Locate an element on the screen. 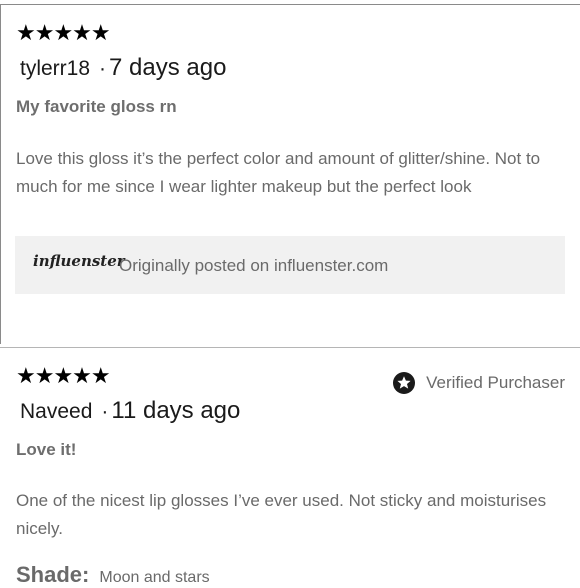 The width and height of the screenshot is (580, 588). shade-value: Moon and stars is located at coordinates (154, 577).